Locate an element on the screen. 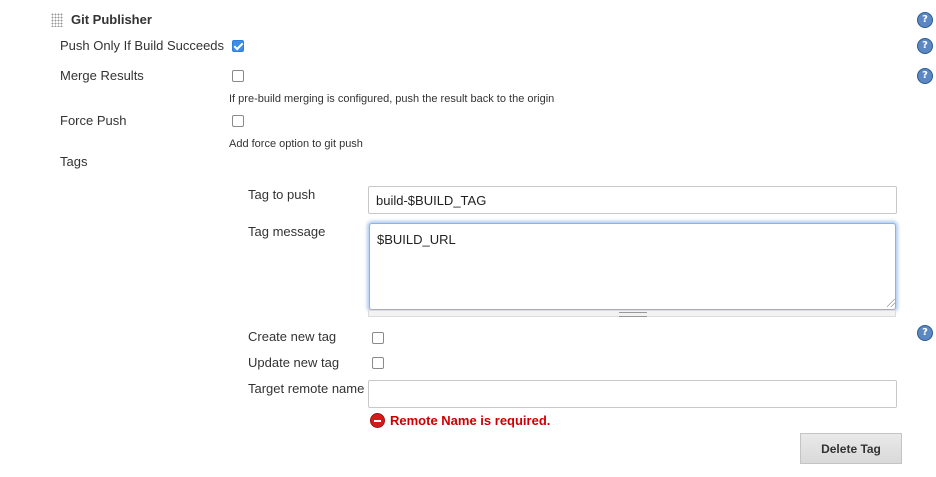 This screenshot has height=477, width=936. remote-name-error: Remote Name is required. is located at coordinates (470, 420).